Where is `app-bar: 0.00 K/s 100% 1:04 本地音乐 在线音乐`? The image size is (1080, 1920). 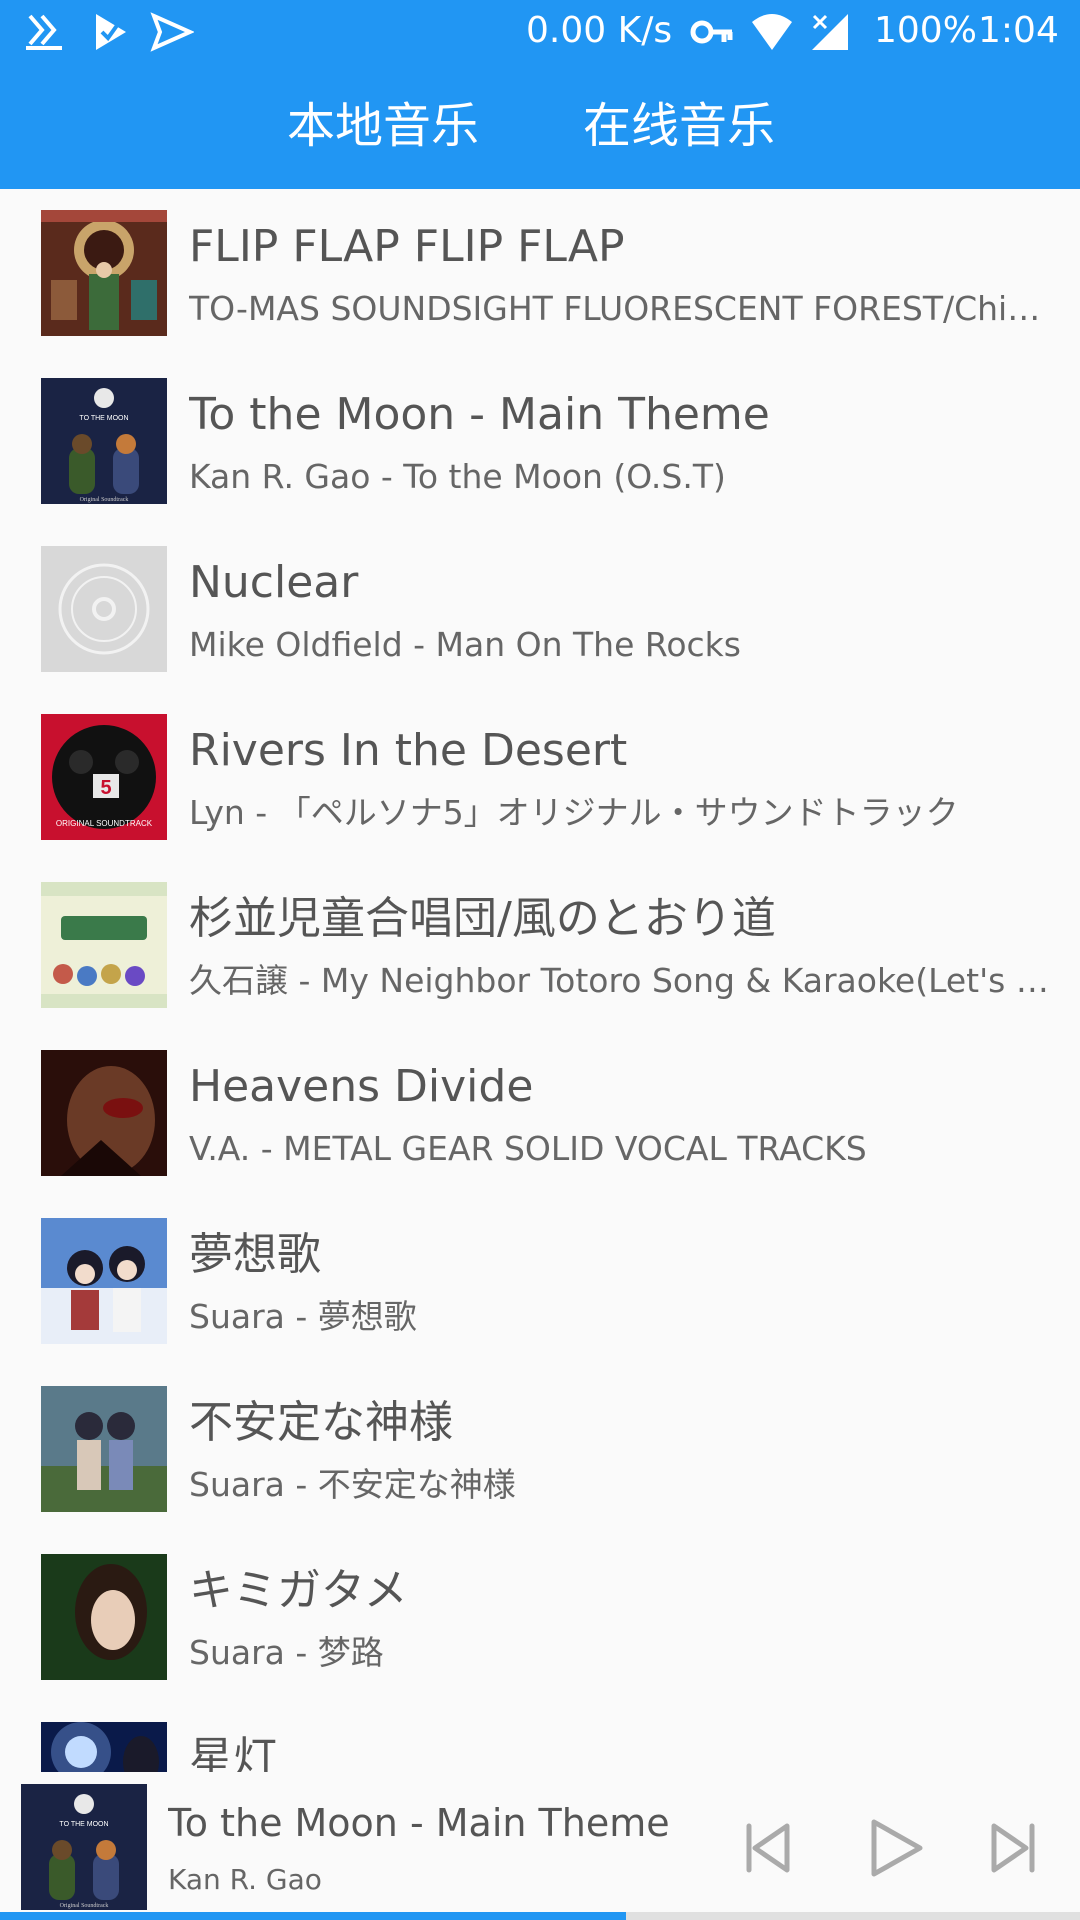 app-bar: 0.00 K/s 100% 1:04 本地音乐 在线音乐 is located at coordinates (540, 94).